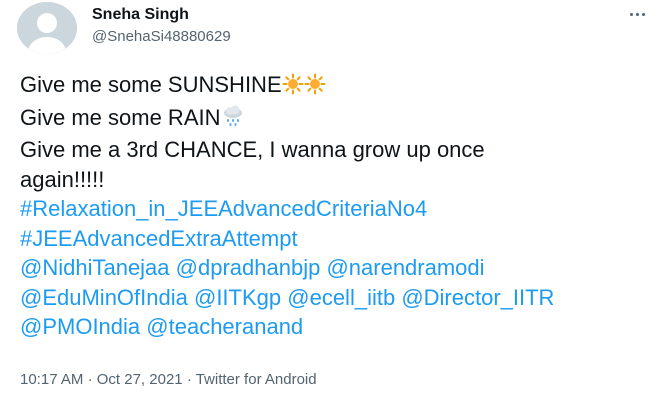  I want to click on mention-link: @EduMinOfIndia, so click(104, 297).